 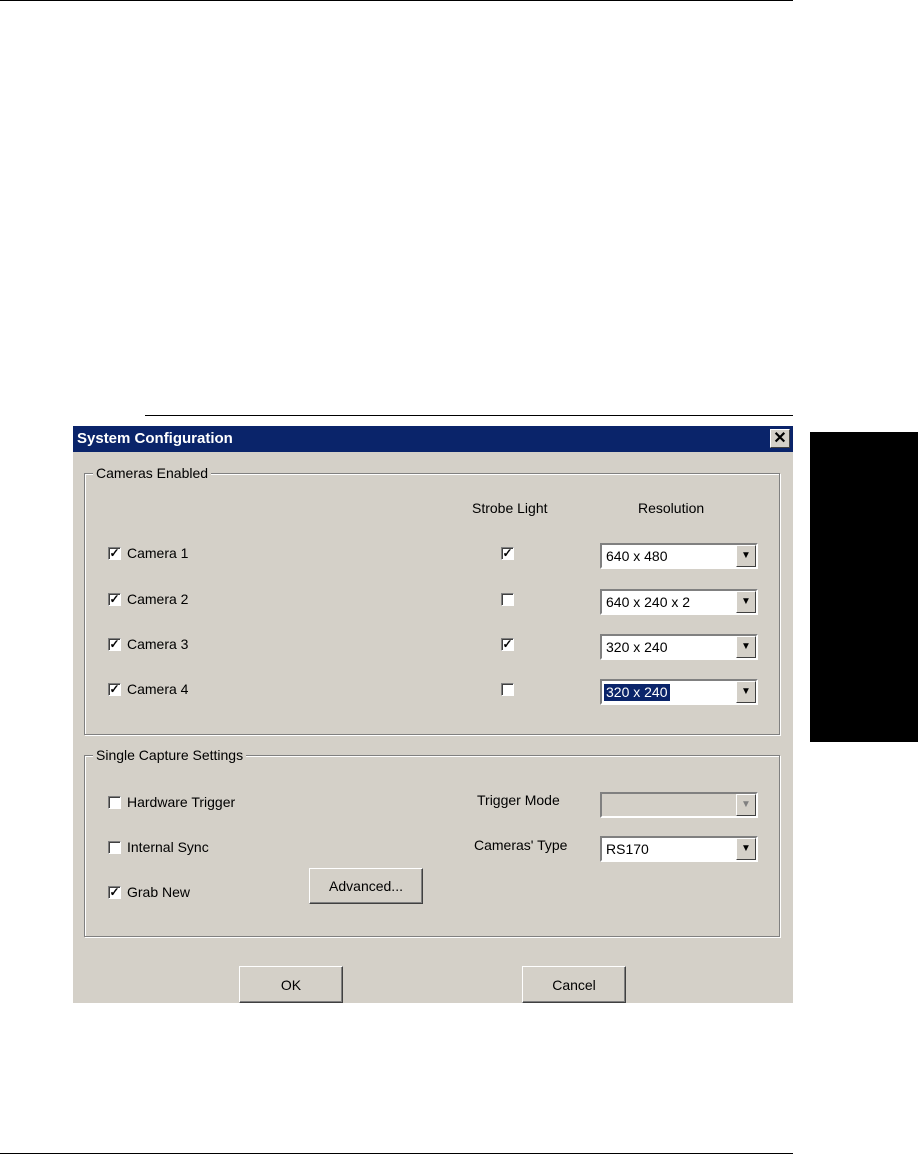 I want to click on trigger-mode-label: Trigger Mode, so click(x=518, y=800).